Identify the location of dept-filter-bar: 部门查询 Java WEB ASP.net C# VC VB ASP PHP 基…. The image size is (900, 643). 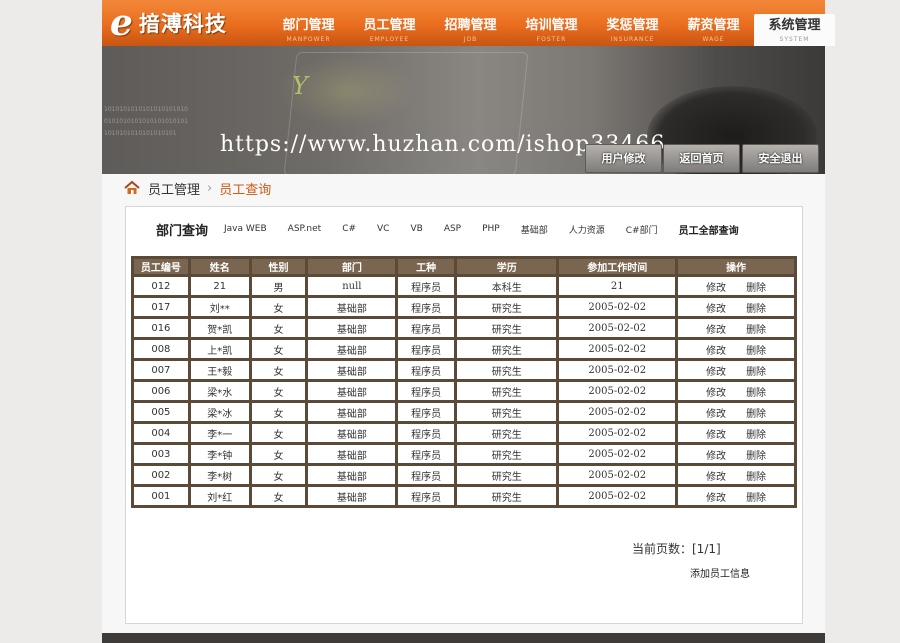
(447, 229).